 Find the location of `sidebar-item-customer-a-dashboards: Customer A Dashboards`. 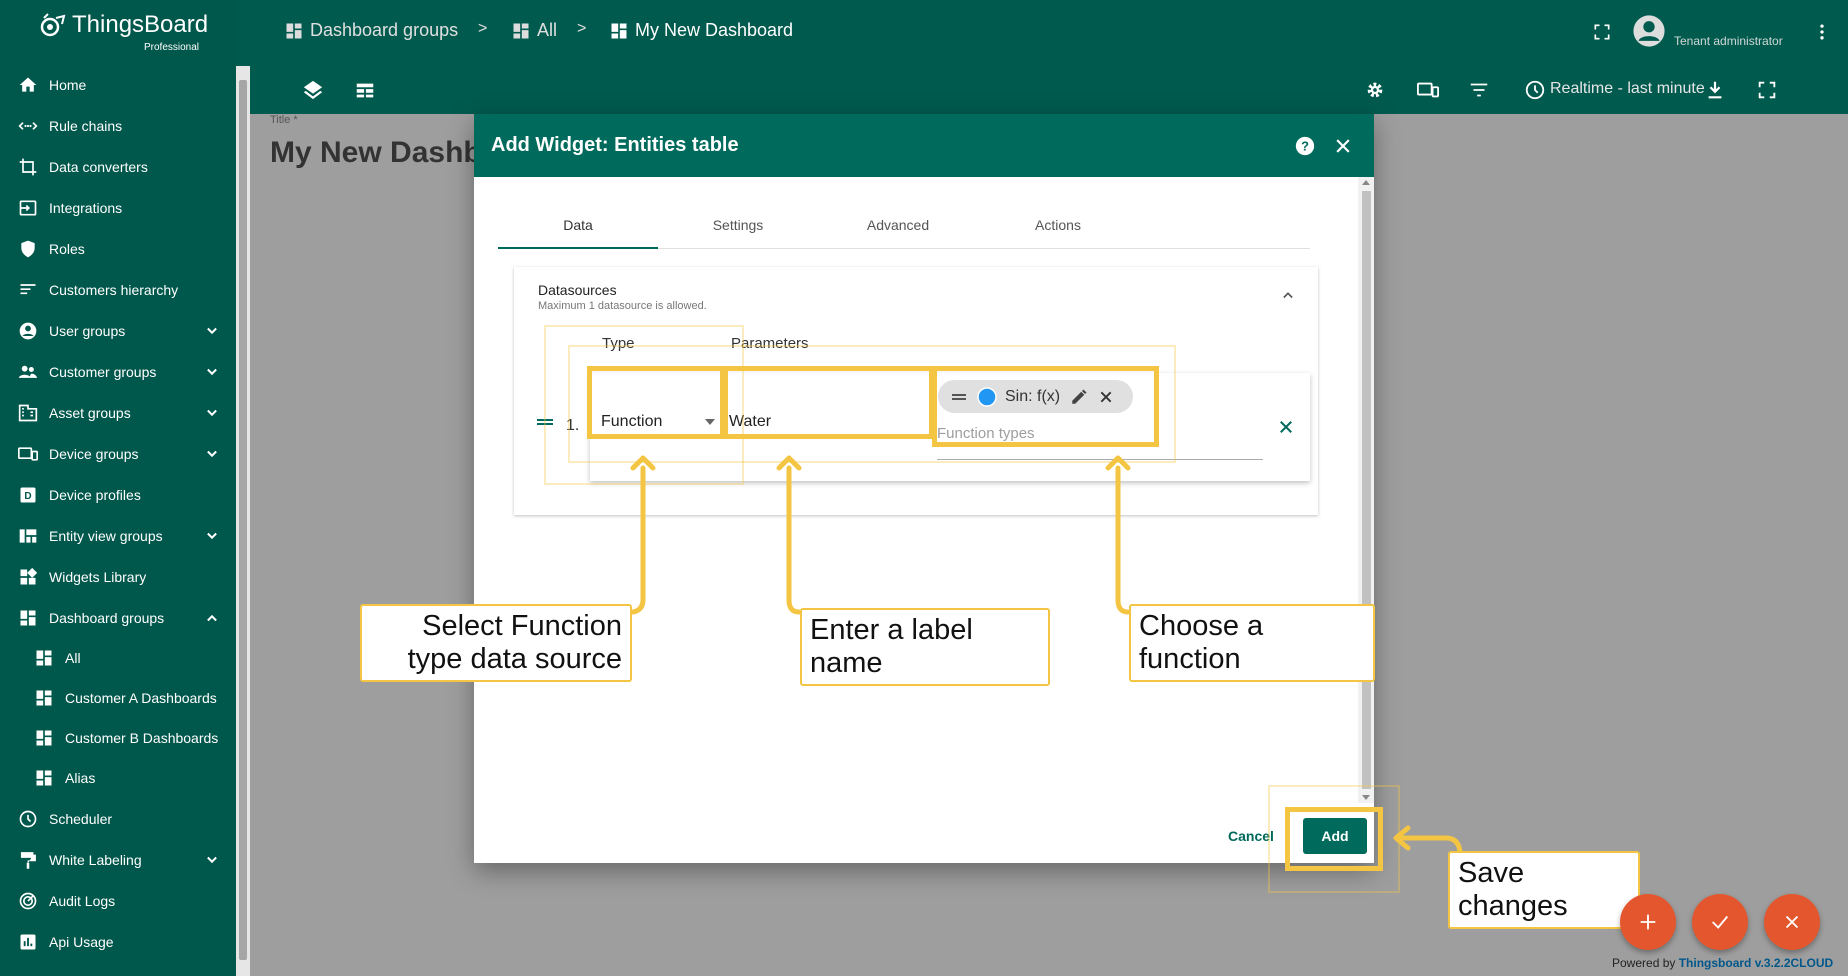

sidebar-item-customer-a-dashboards: Customer A Dashboards is located at coordinates (118, 697).